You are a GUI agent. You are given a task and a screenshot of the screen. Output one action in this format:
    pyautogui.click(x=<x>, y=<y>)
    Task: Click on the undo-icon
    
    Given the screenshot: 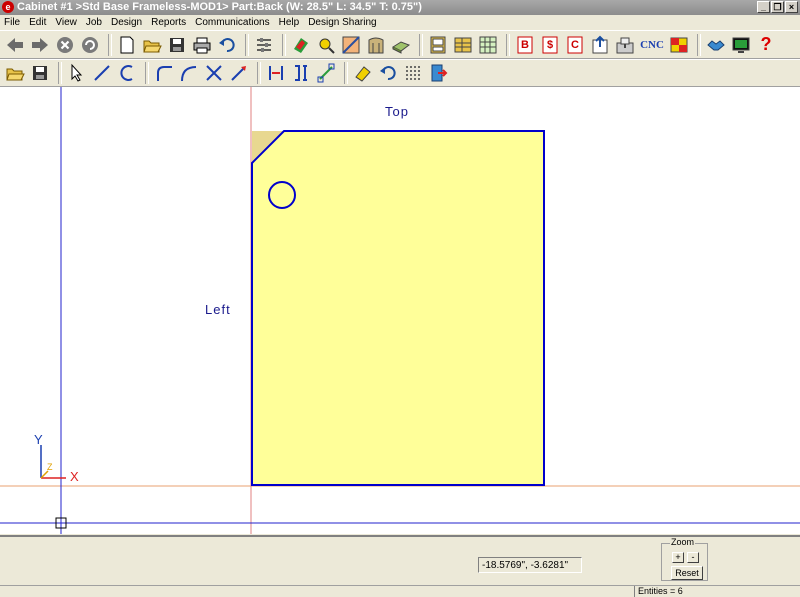 What is the action you would take?
    pyautogui.click(x=227, y=44)
    